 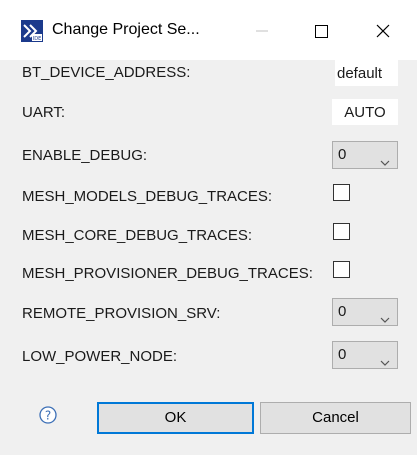 What do you see at coordinates (365, 112) in the screenshot?
I see `uart-field` at bounding box center [365, 112].